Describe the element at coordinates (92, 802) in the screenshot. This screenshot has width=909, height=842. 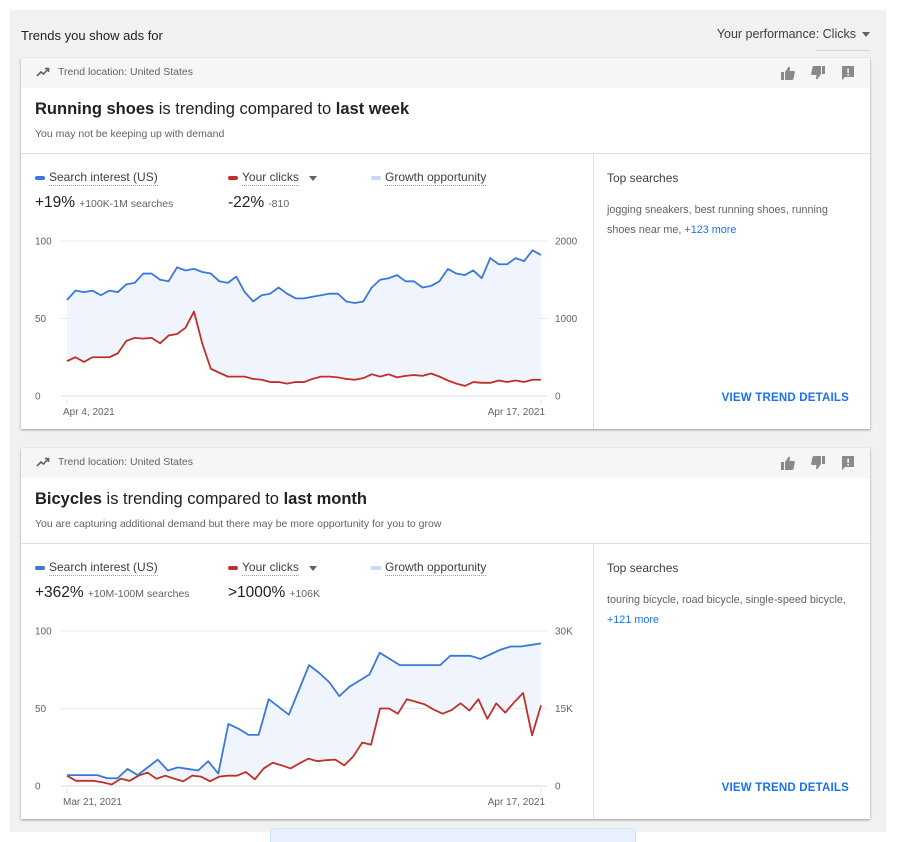
I see `x-start-label: Mar 21, 2021` at that location.